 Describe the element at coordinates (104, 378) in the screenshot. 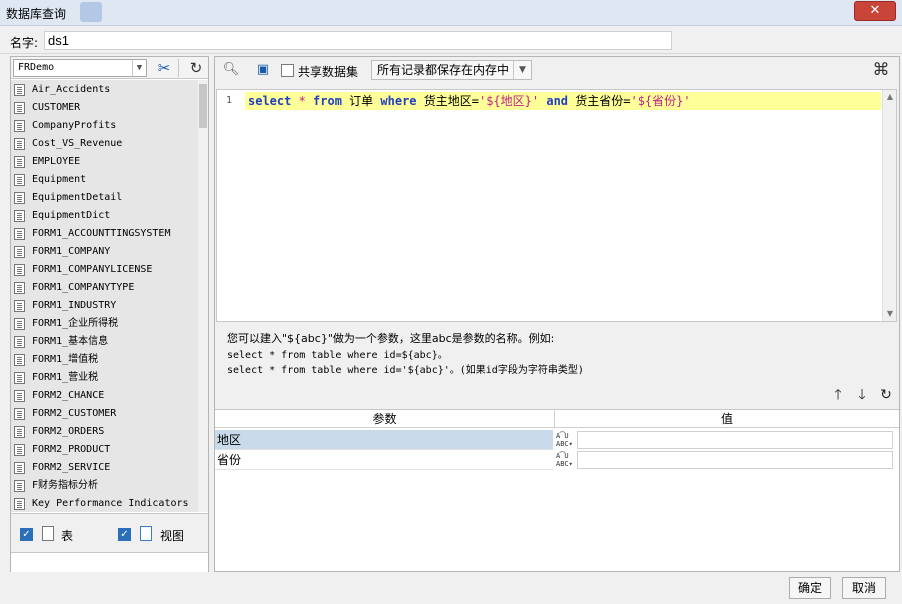

I see `table-list-item: FORM1_营业税` at that location.